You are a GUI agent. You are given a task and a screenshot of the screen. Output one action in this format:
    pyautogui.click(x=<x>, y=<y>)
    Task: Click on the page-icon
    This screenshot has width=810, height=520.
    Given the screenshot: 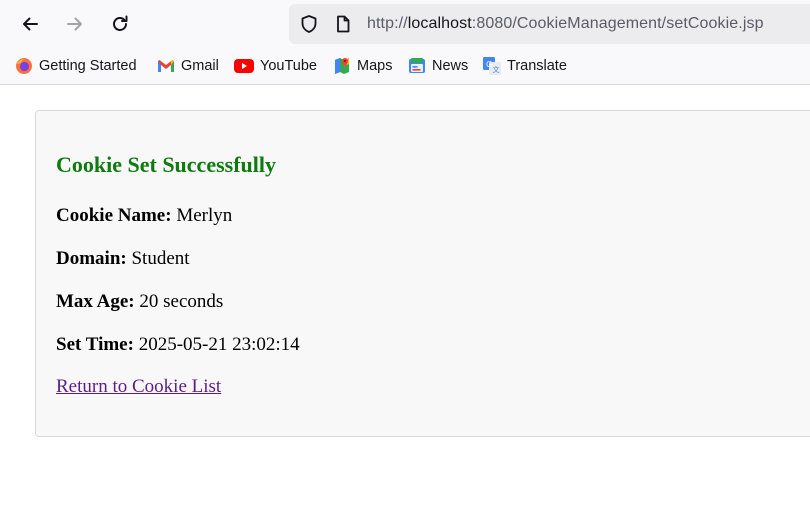 What is the action you would take?
    pyautogui.click(x=343, y=24)
    